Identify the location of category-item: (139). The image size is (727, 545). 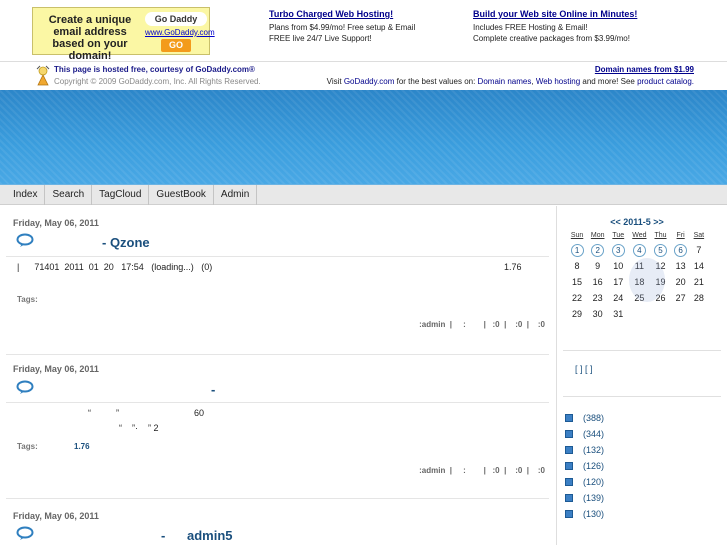
(584, 498).